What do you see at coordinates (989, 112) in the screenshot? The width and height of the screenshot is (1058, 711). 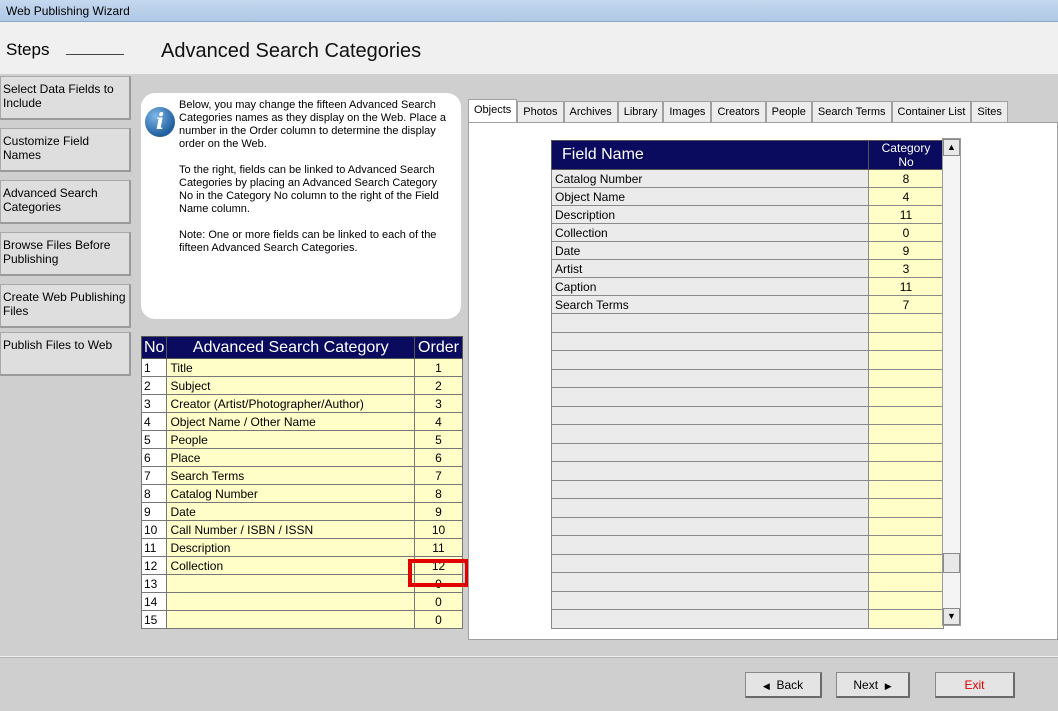 I see `tab-sites: Sites` at bounding box center [989, 112].